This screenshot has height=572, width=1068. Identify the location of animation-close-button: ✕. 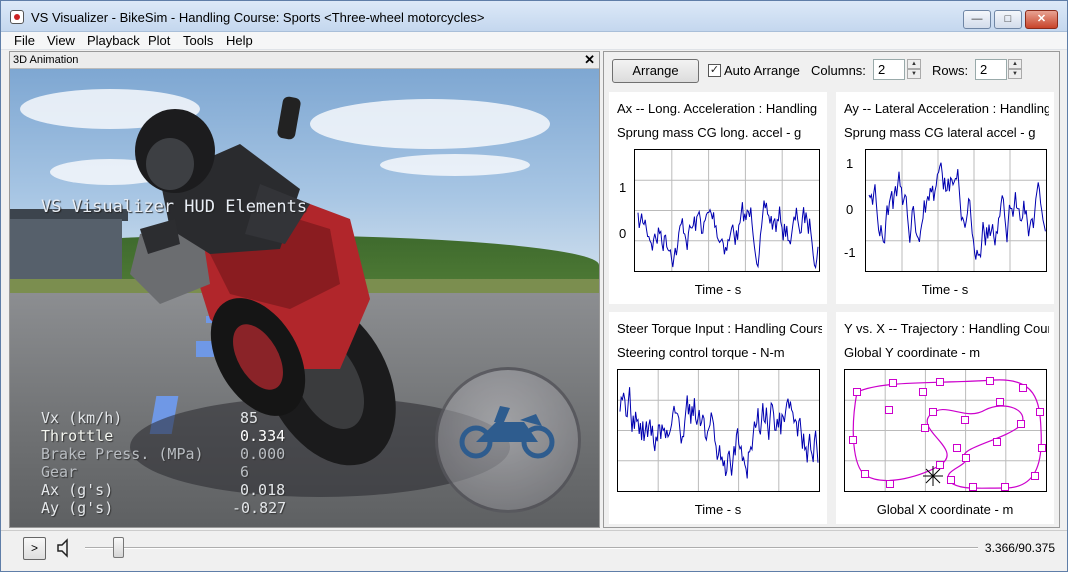
(589, 60).